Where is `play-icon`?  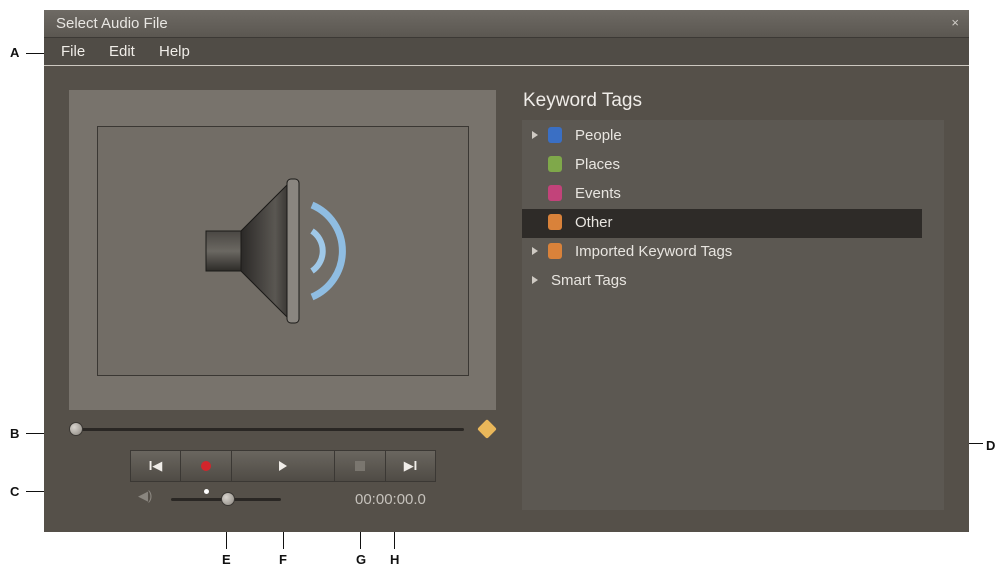
play-icon is located at coordinates (283, 466).